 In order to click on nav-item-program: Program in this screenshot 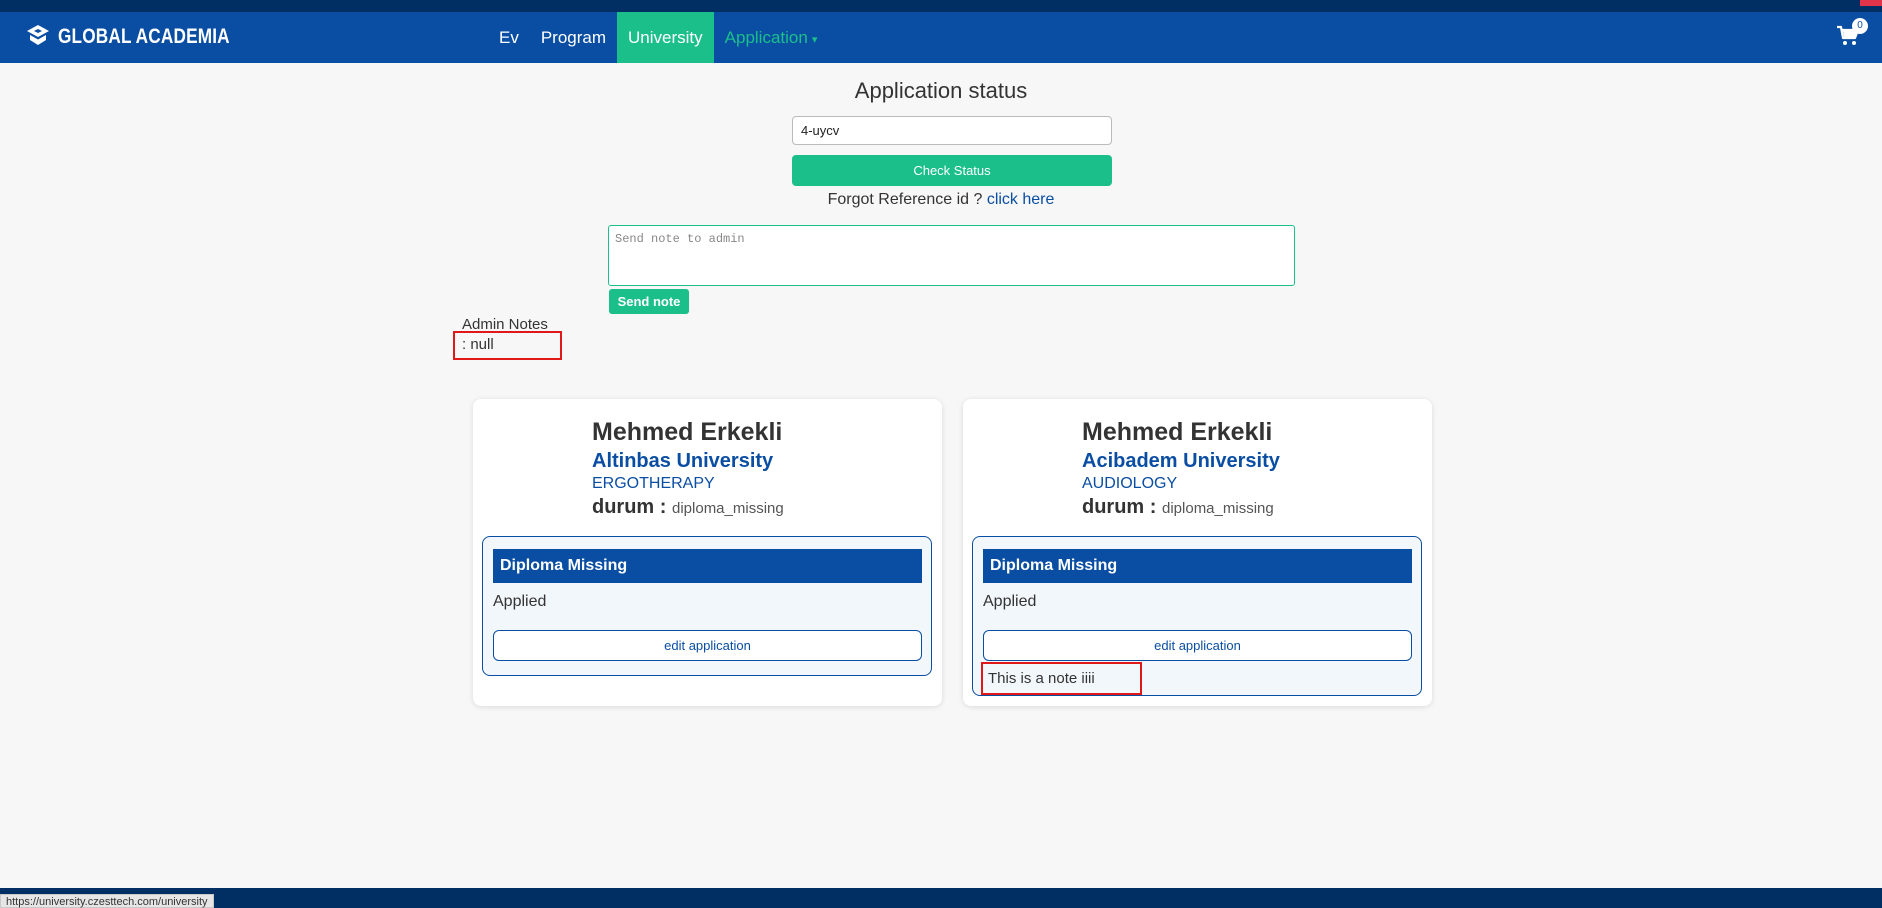, I will do `click(573, 37)`.